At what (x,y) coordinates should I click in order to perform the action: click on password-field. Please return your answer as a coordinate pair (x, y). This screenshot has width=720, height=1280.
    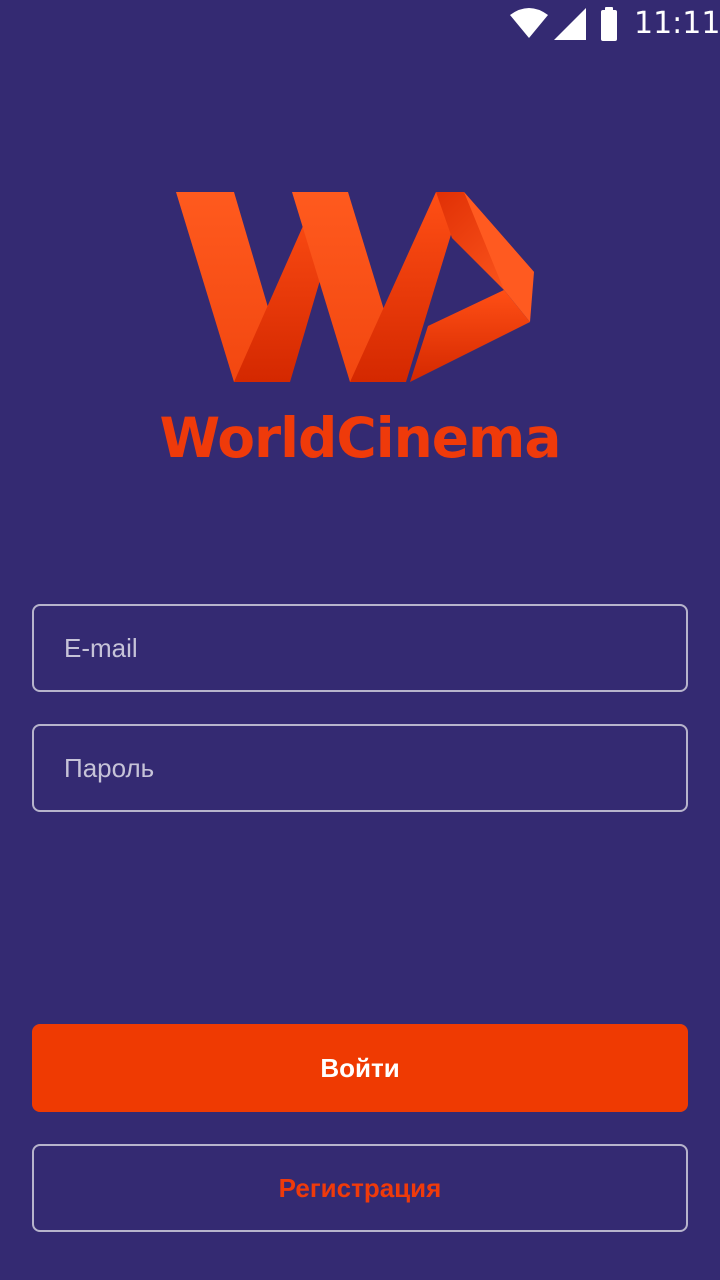
    Looking at the image, I should click on (360, 768).